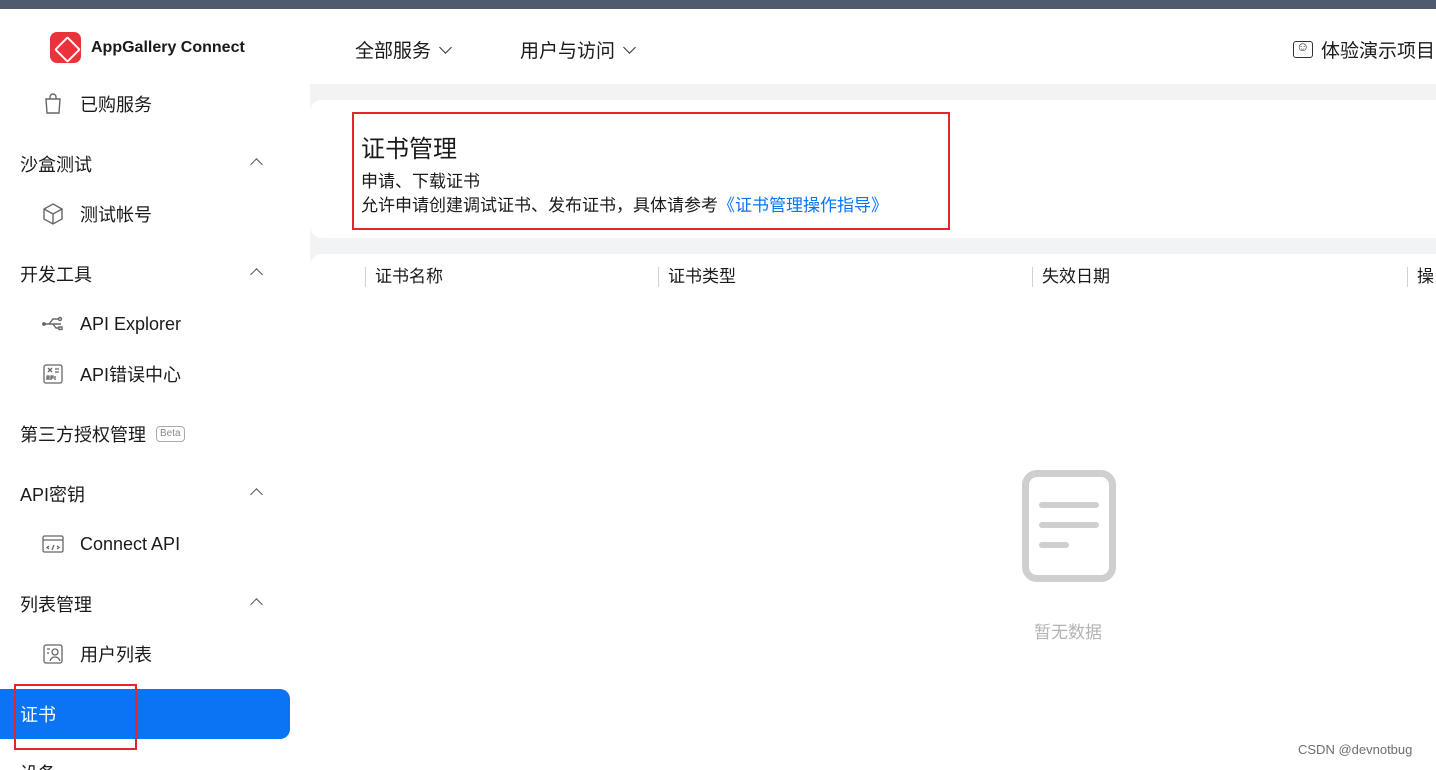  What do you see at coordinates (38, 715) in the screenshot?
I see `sidebar-item-label: 证书` at bounding box center [38, 715].